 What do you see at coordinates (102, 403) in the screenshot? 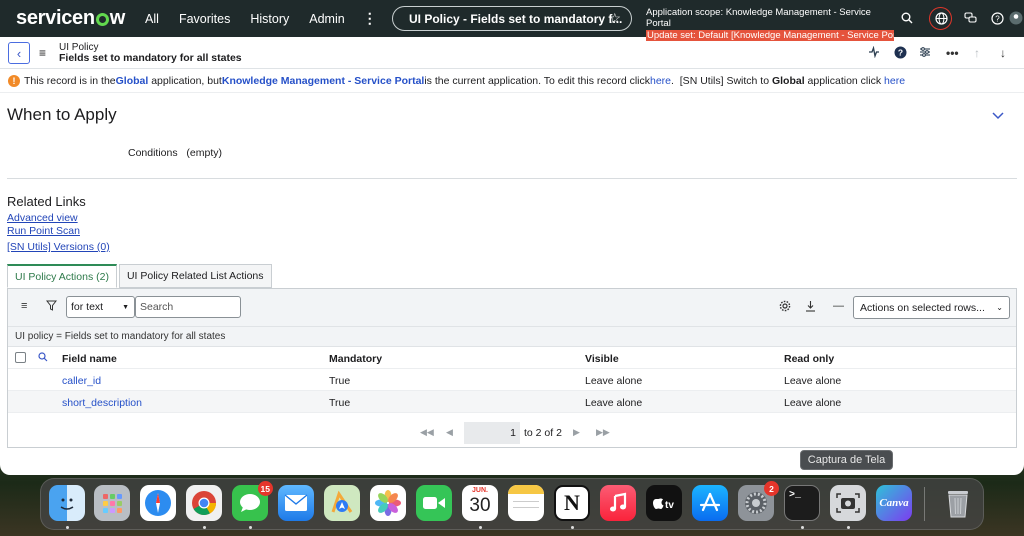
I see `field-name-link: short_description` at bounding box center [102, 403].